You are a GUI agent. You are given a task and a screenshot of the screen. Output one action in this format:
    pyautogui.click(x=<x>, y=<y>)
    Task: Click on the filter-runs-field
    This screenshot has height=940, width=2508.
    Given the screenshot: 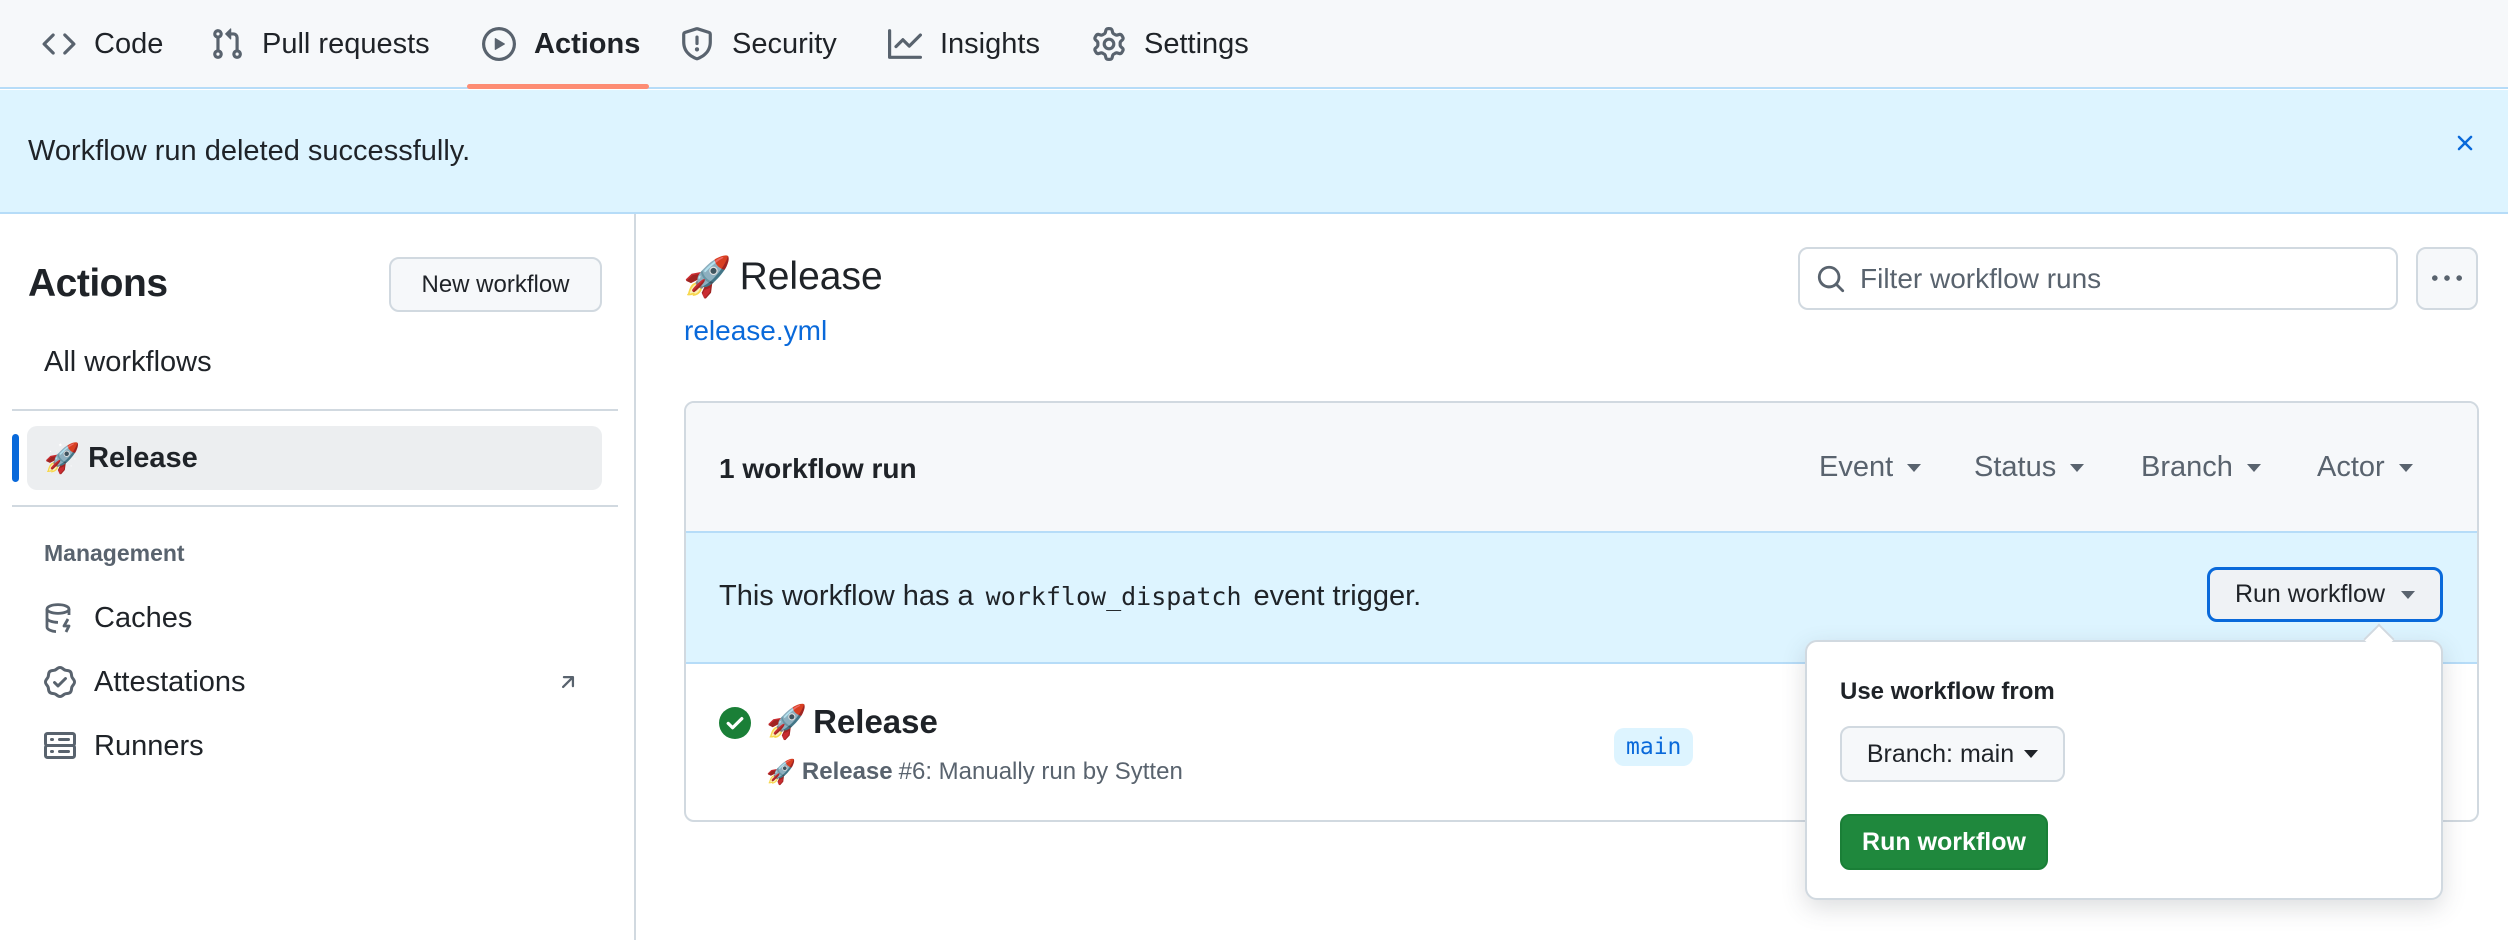 What is the action you would take?
    pyautogui.click(x=2098, y=278)
    